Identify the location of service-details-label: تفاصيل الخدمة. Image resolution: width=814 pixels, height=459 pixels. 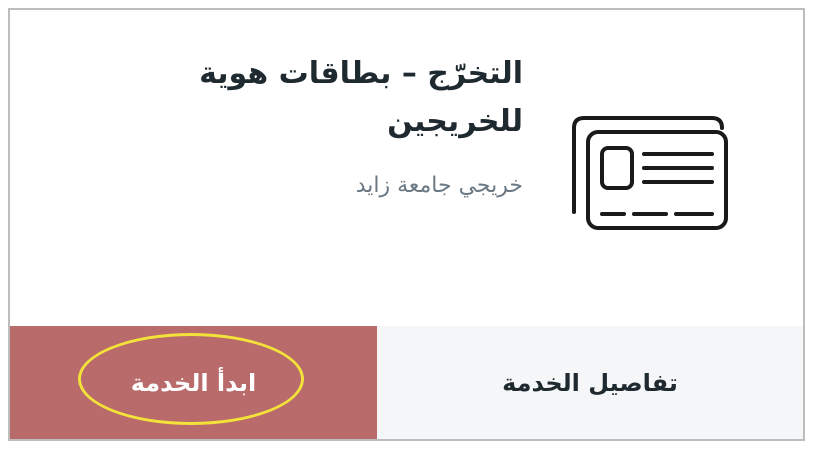
(590, 382).